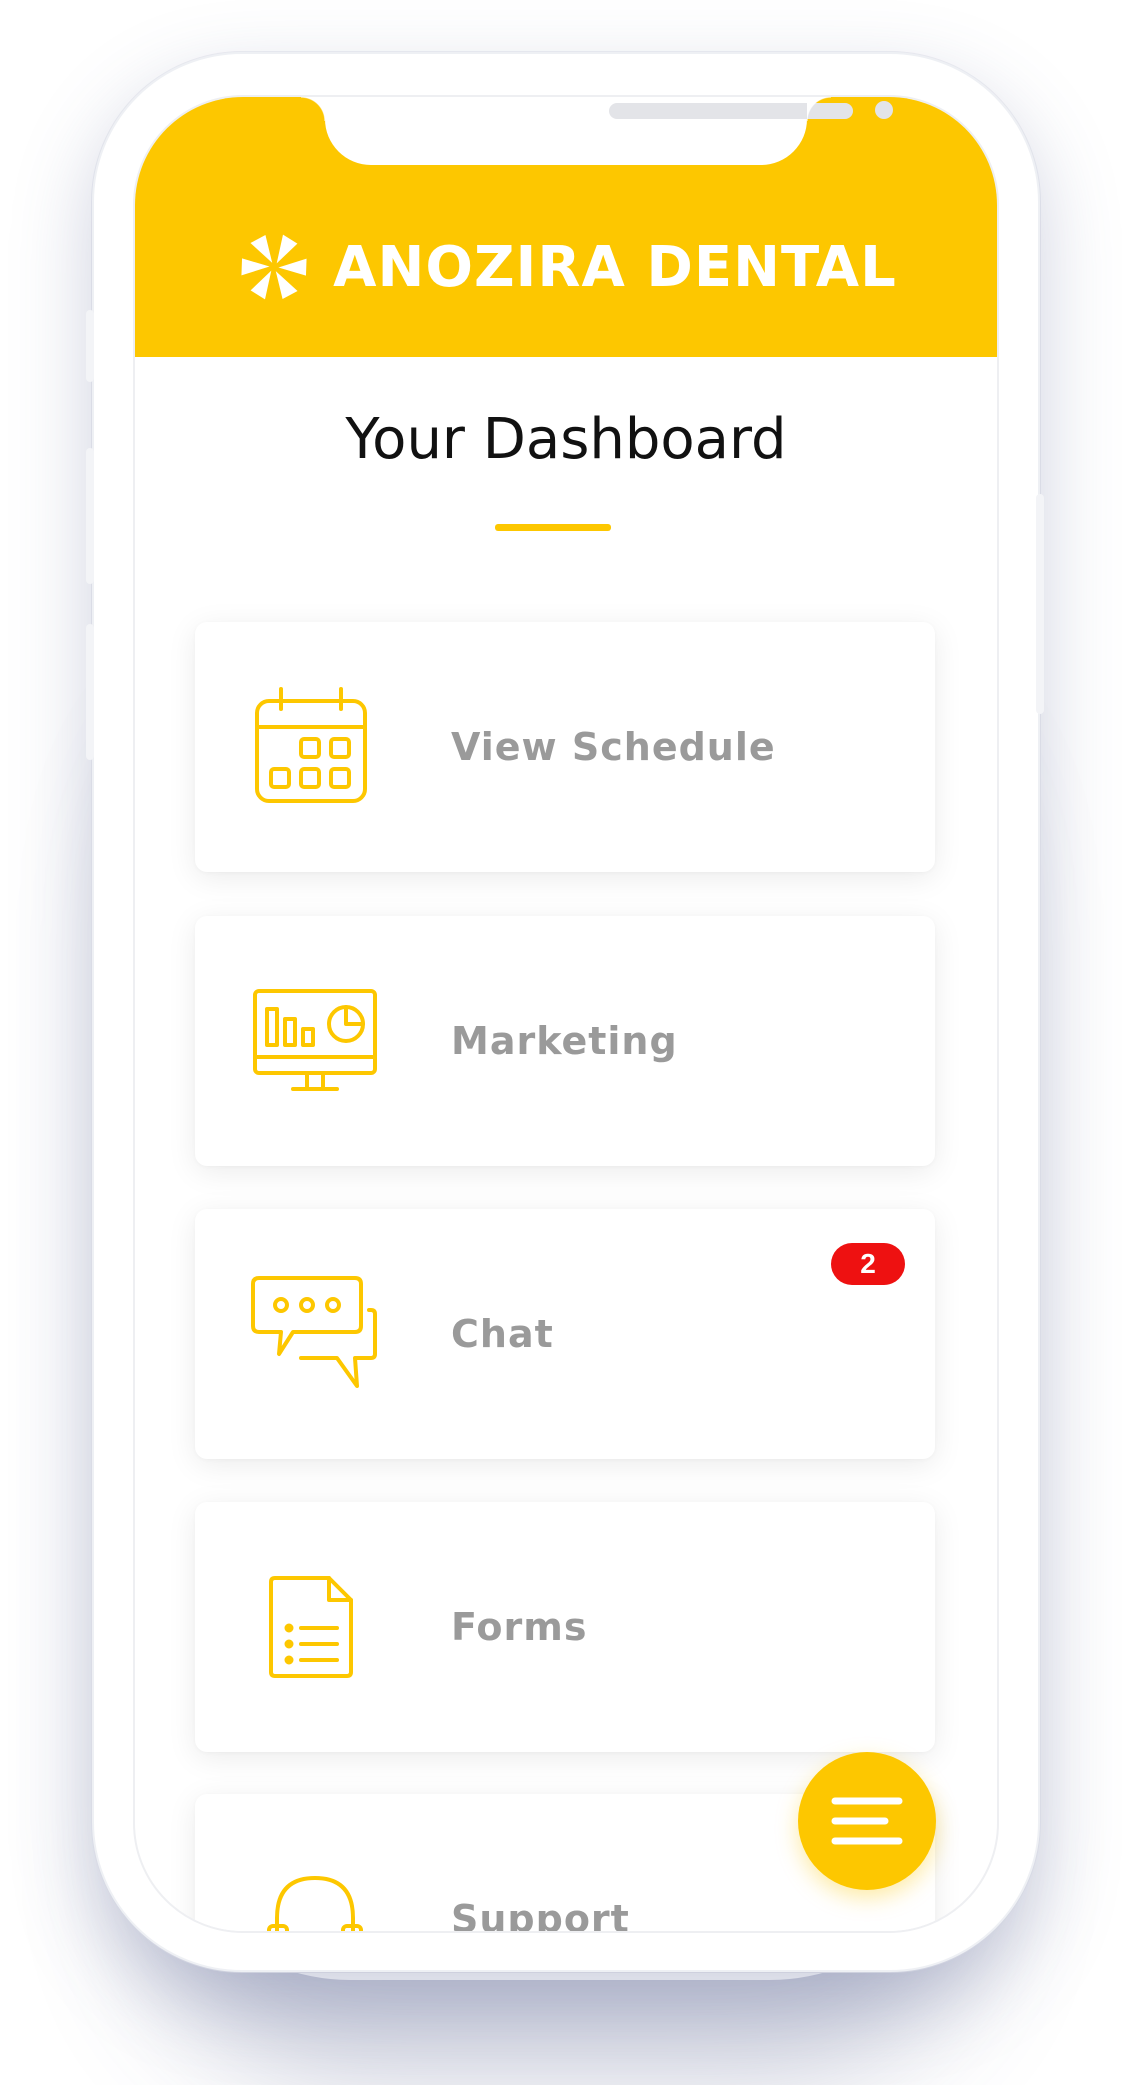  I want to click on menu-label-forms: Forms, so click(519, 1627).